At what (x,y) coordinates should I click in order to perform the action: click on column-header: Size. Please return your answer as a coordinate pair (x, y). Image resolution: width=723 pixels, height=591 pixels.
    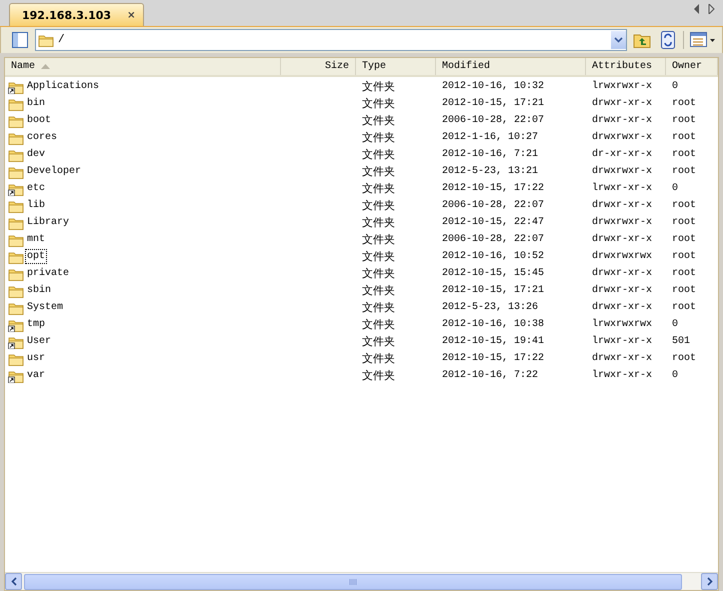
    Looking at the image, I should click on (318, 66).